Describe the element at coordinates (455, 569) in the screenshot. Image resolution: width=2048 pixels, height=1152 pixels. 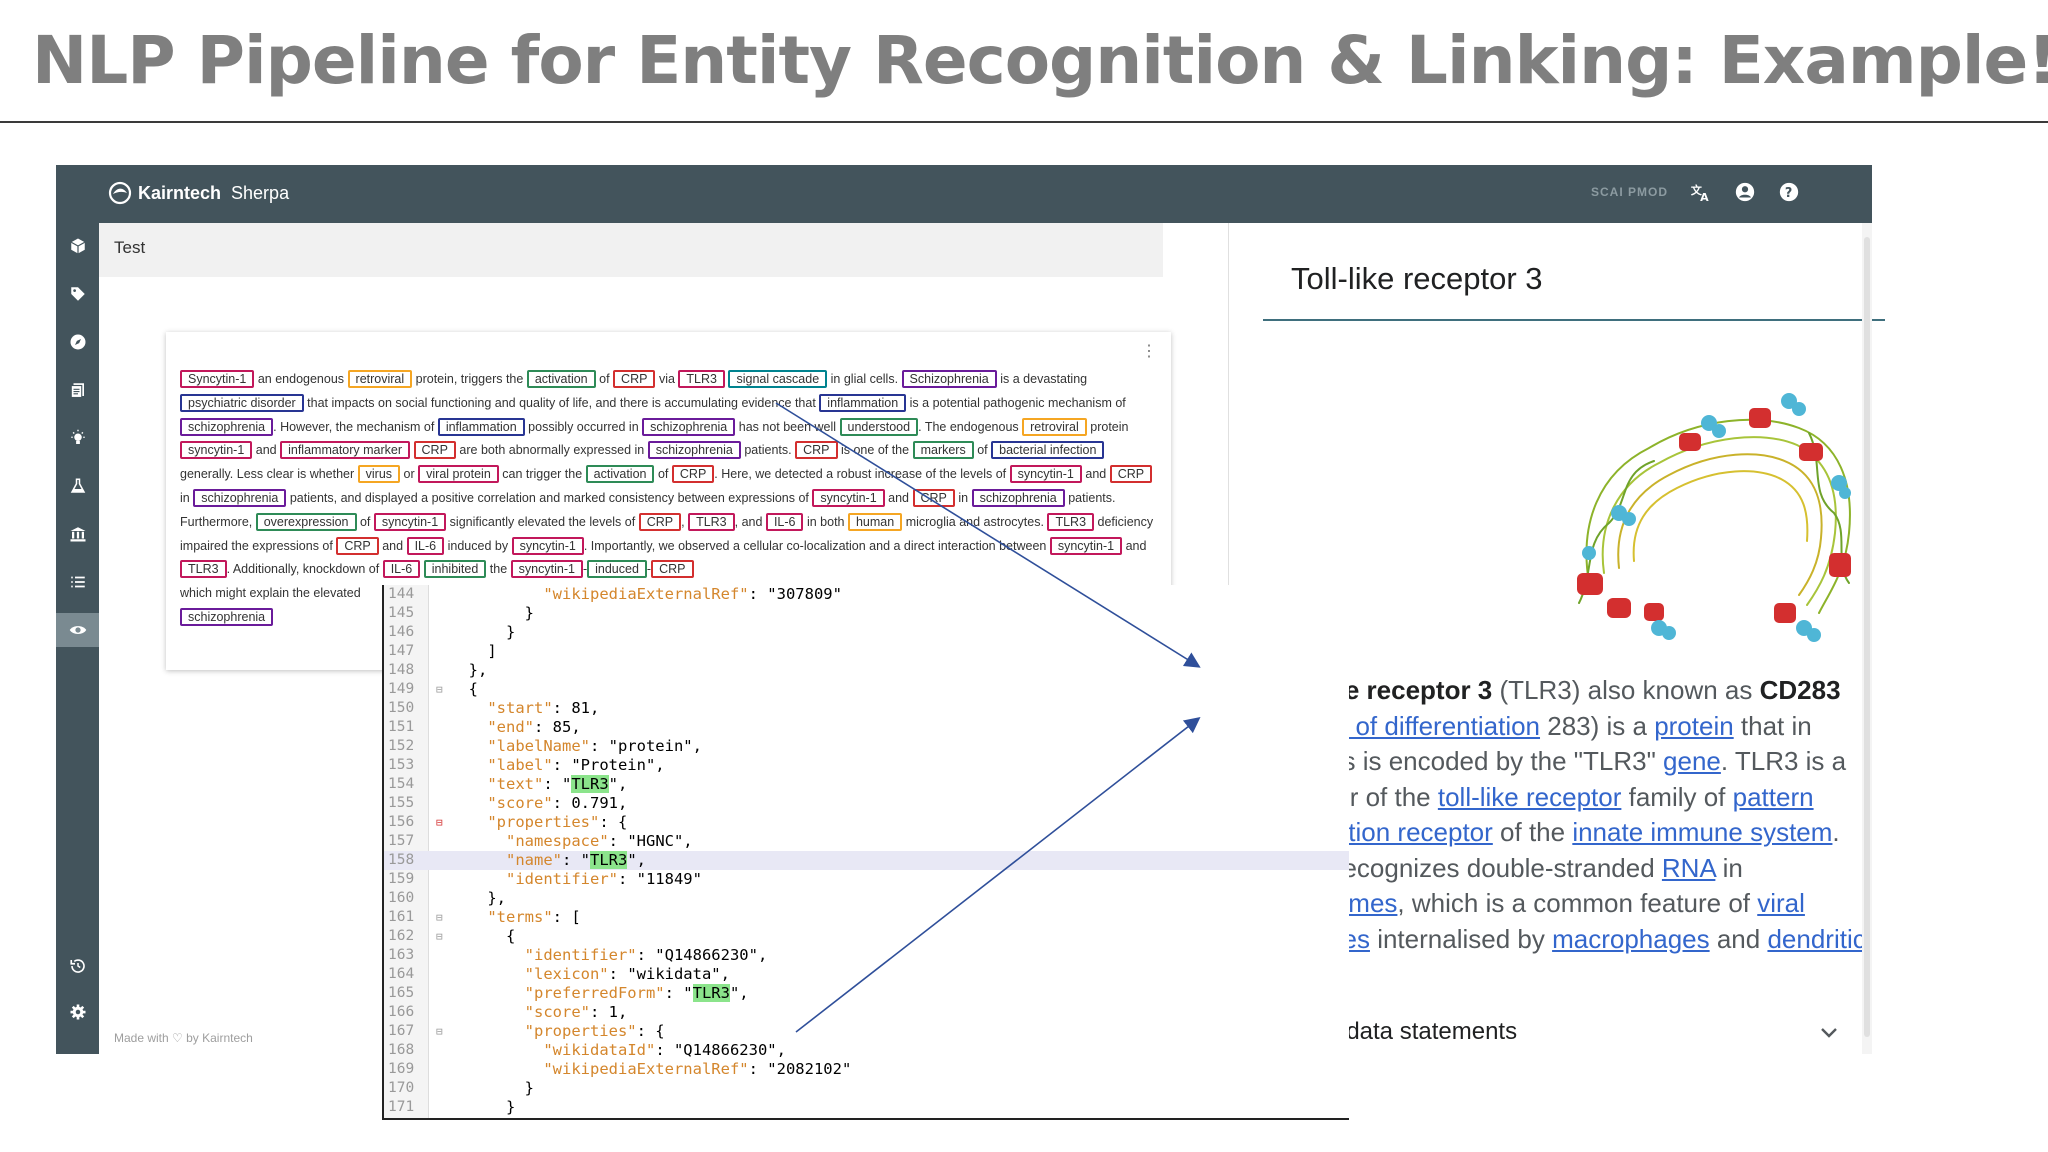
I see `entity-annotation: inhibited` at that location.